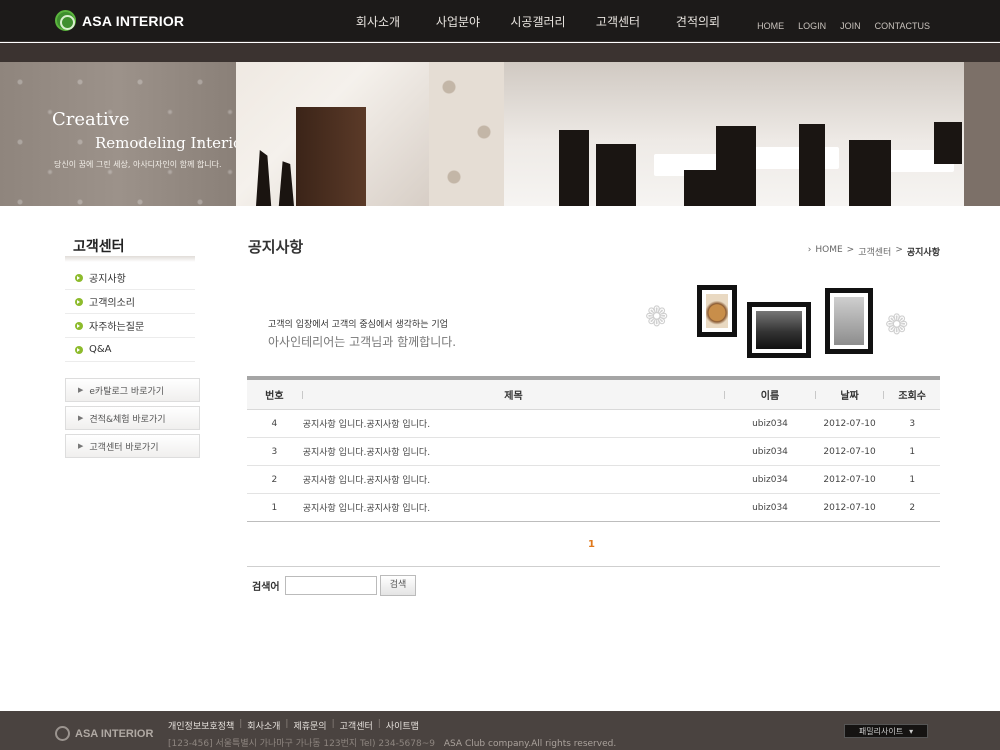 The width and height of the screenshot is (1000, 750). What do you see at coordinates (466, 134) in the screenshot?
I see `hero-photo-wallpaper` at bounding box center [466, 134].